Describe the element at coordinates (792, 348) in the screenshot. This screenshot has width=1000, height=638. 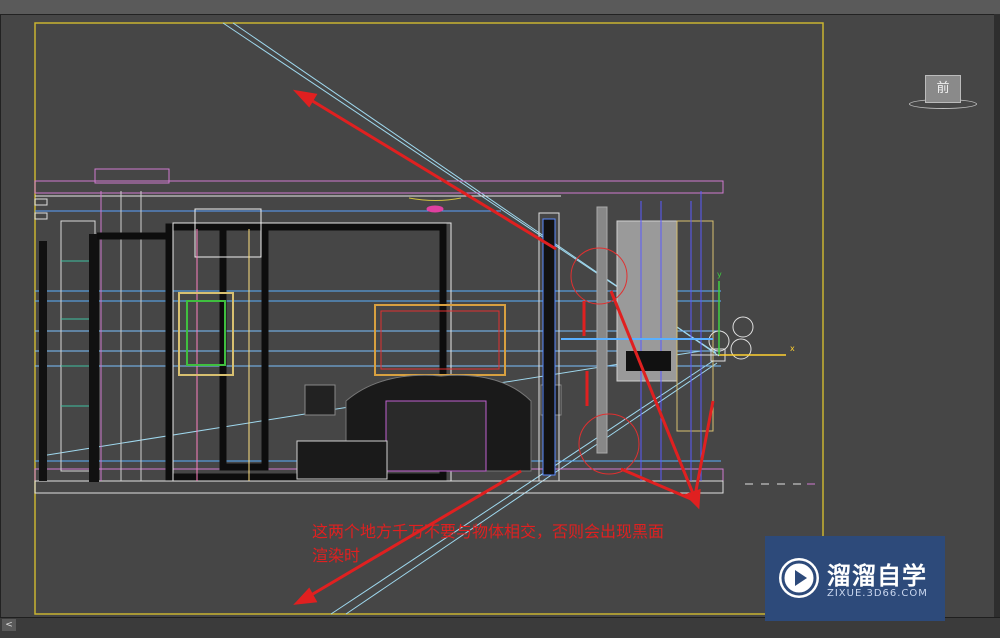
I see `gizmo-x-label: x` at that location.